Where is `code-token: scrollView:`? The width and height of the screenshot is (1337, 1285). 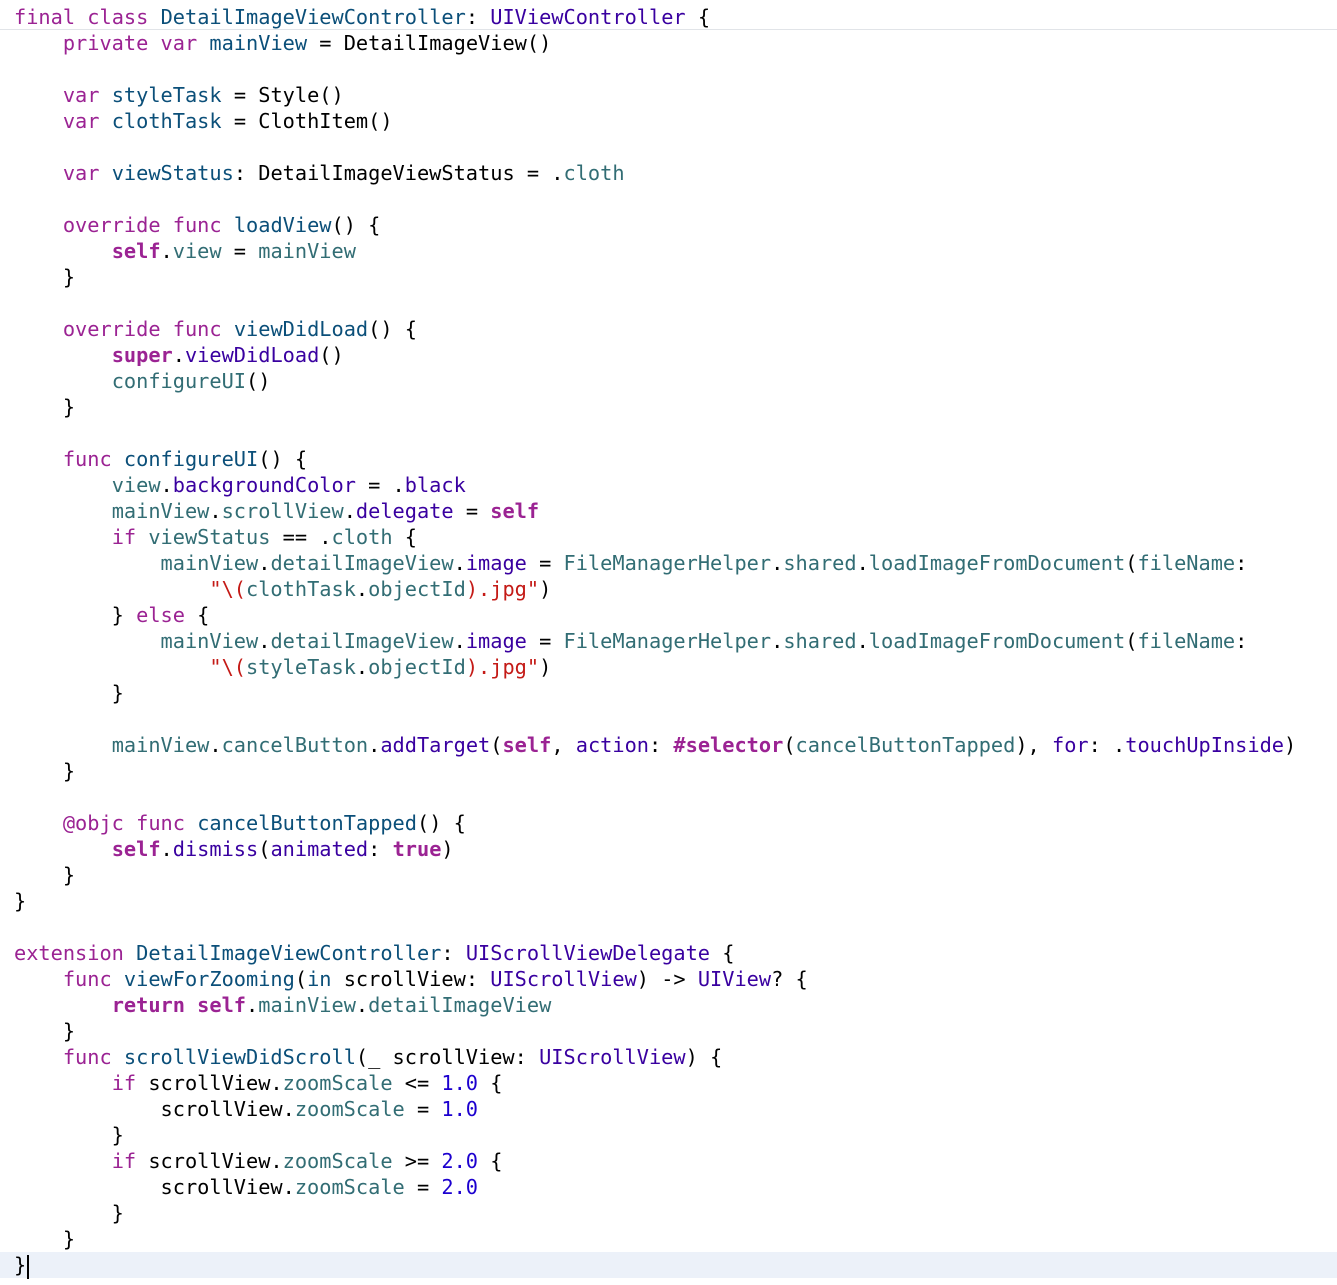
code-token: scrollView: is located at coordinates (411, 979).